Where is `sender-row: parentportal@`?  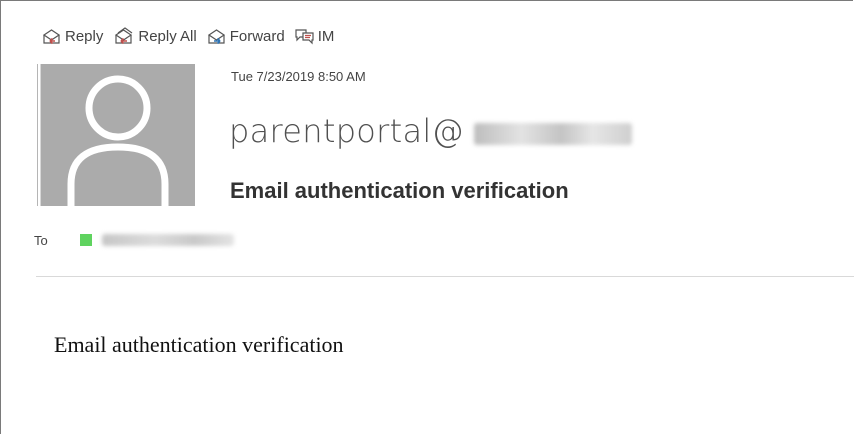
sender-row: parentportal@ is located at coordinates (430, 131).